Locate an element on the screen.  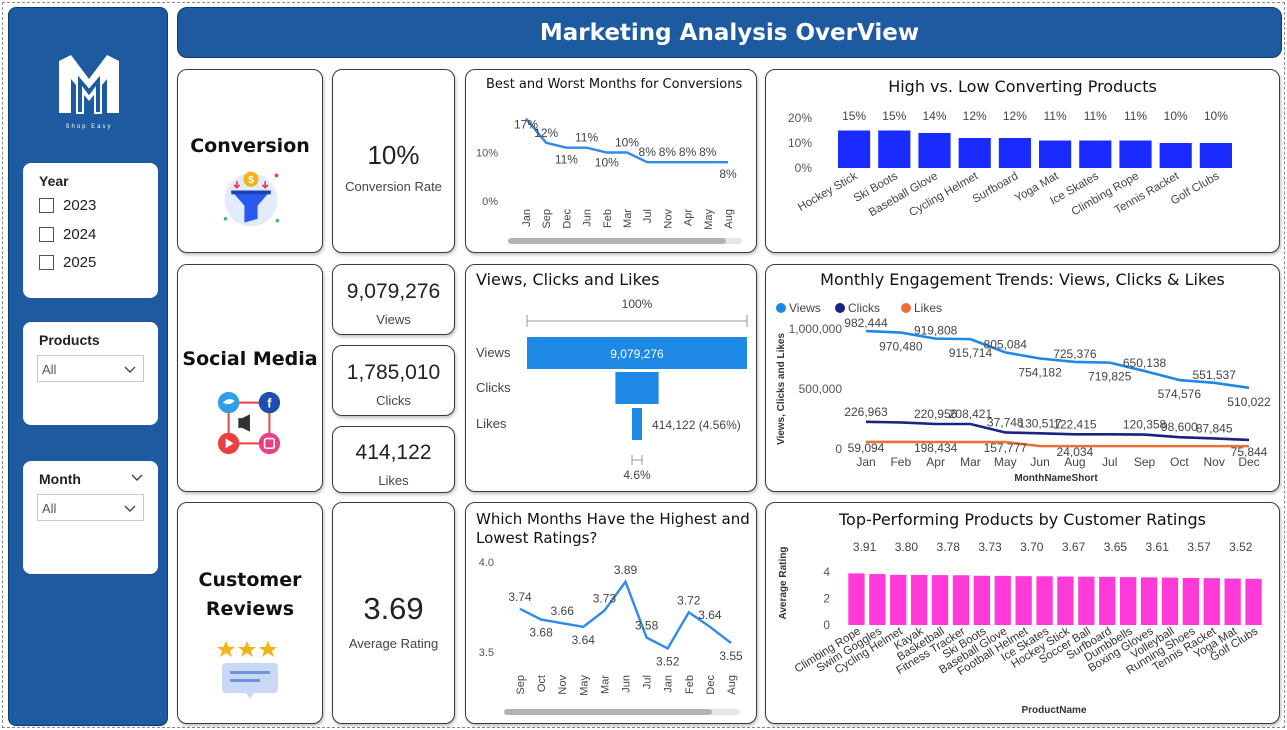
data-label: 982,444 is located at coordinates (866, 323).